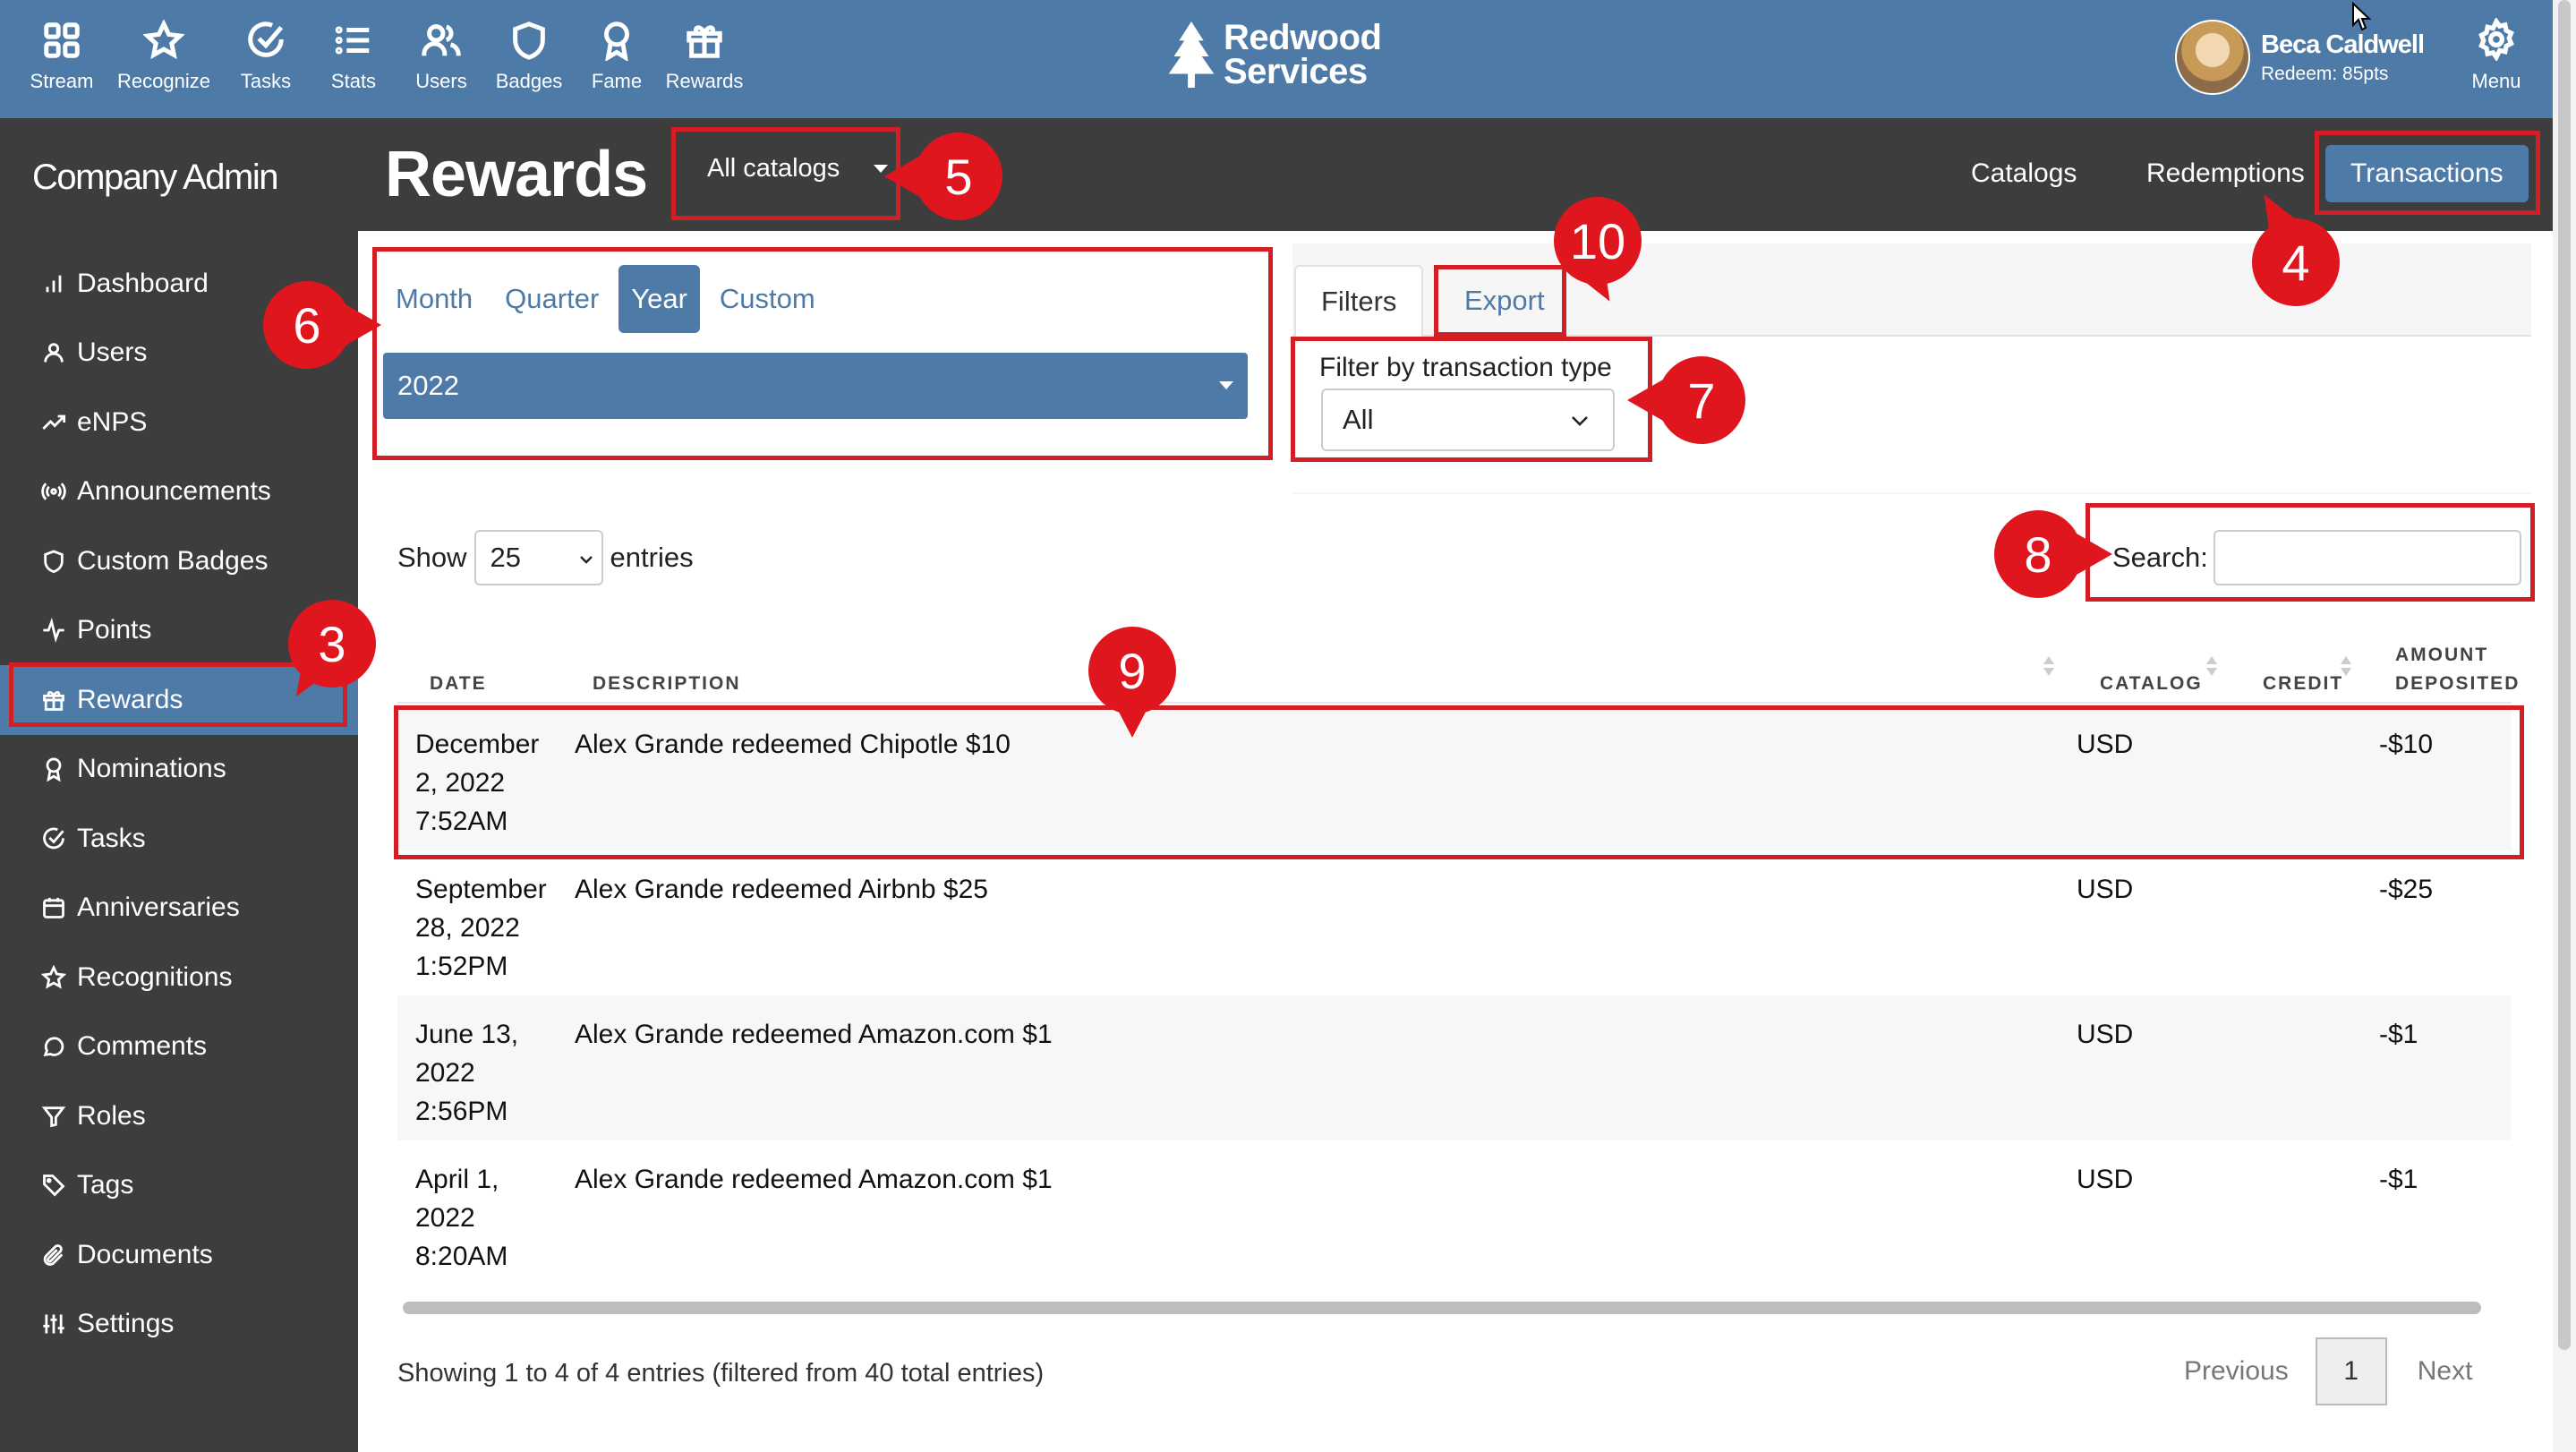 This screenshot has width=2576, height=1452. What do you see at coordinates (773, 168) in the screenshot?
I see `catalog-select-value: All catalogs` at bounding box center [773, 168].